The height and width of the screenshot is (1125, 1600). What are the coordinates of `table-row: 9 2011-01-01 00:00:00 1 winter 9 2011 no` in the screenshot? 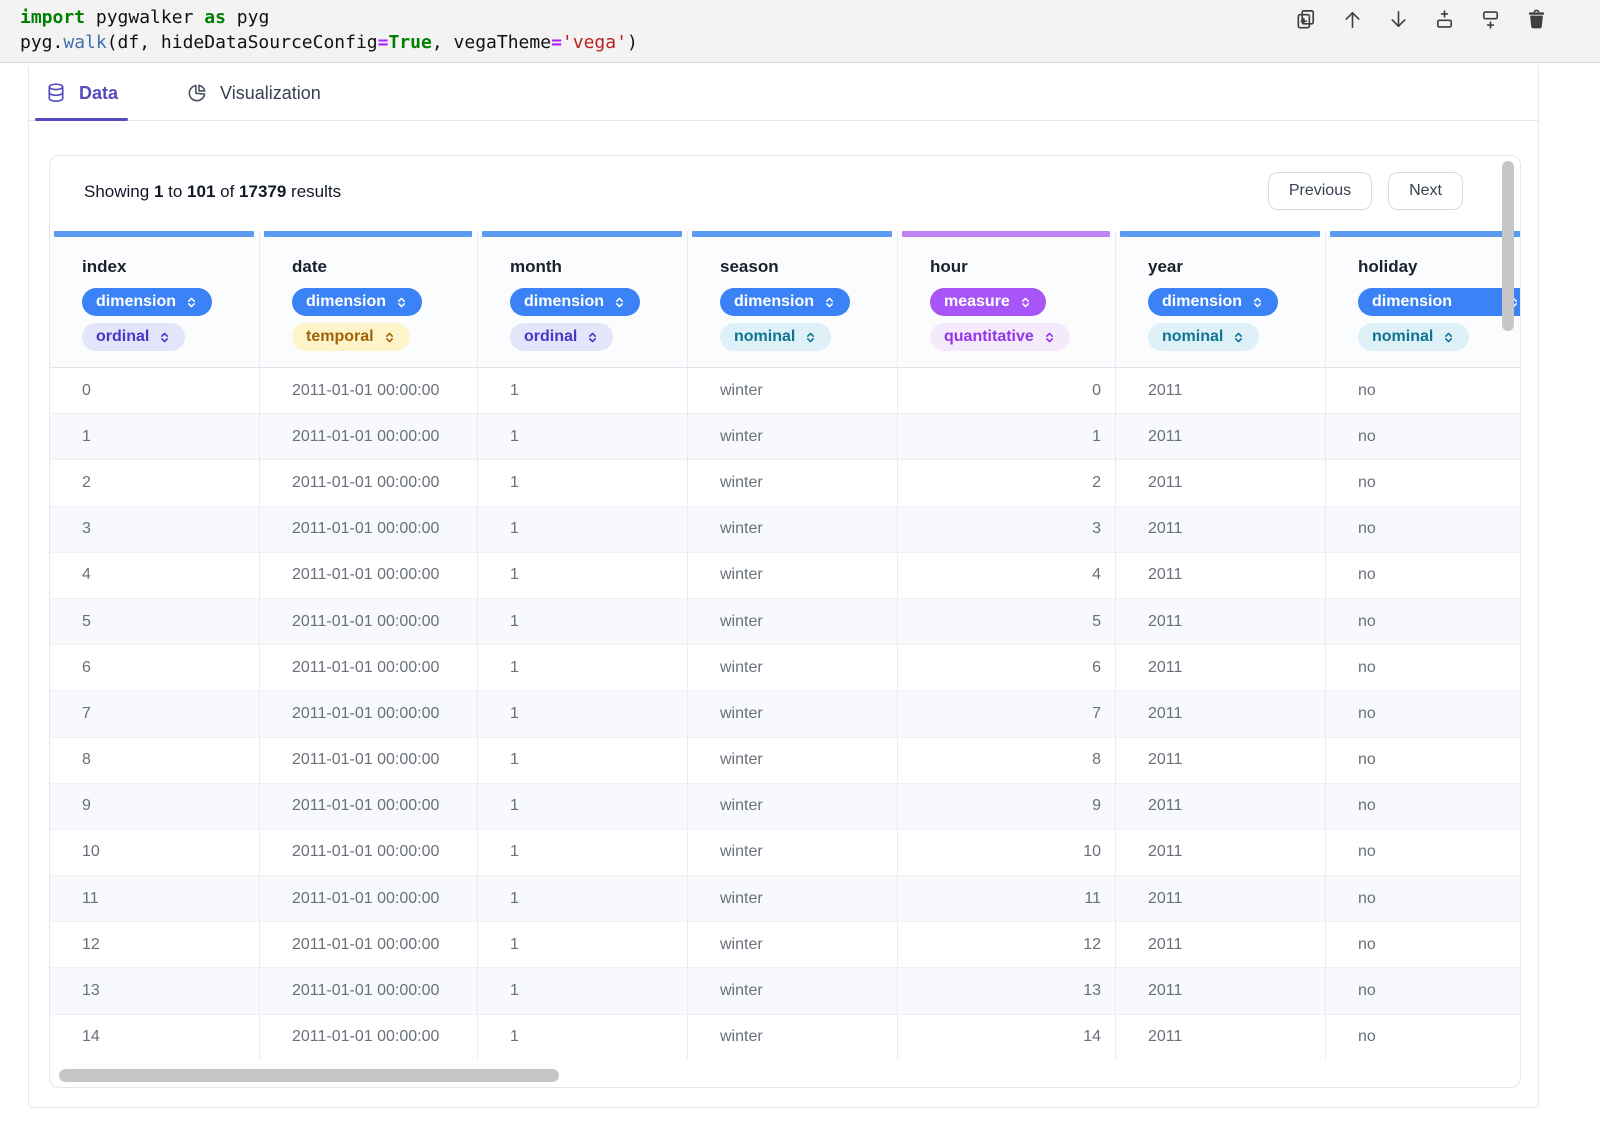 It's located at (785, 806).